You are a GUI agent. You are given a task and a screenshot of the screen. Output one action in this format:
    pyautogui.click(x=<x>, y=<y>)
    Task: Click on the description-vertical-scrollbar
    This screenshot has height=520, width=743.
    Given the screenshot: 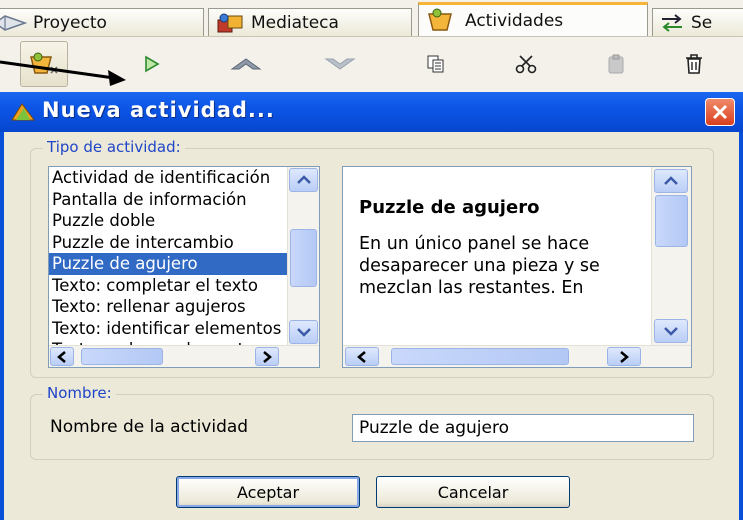 What is the action you would take?
    pyautogui.click(x=671, y=256)
    